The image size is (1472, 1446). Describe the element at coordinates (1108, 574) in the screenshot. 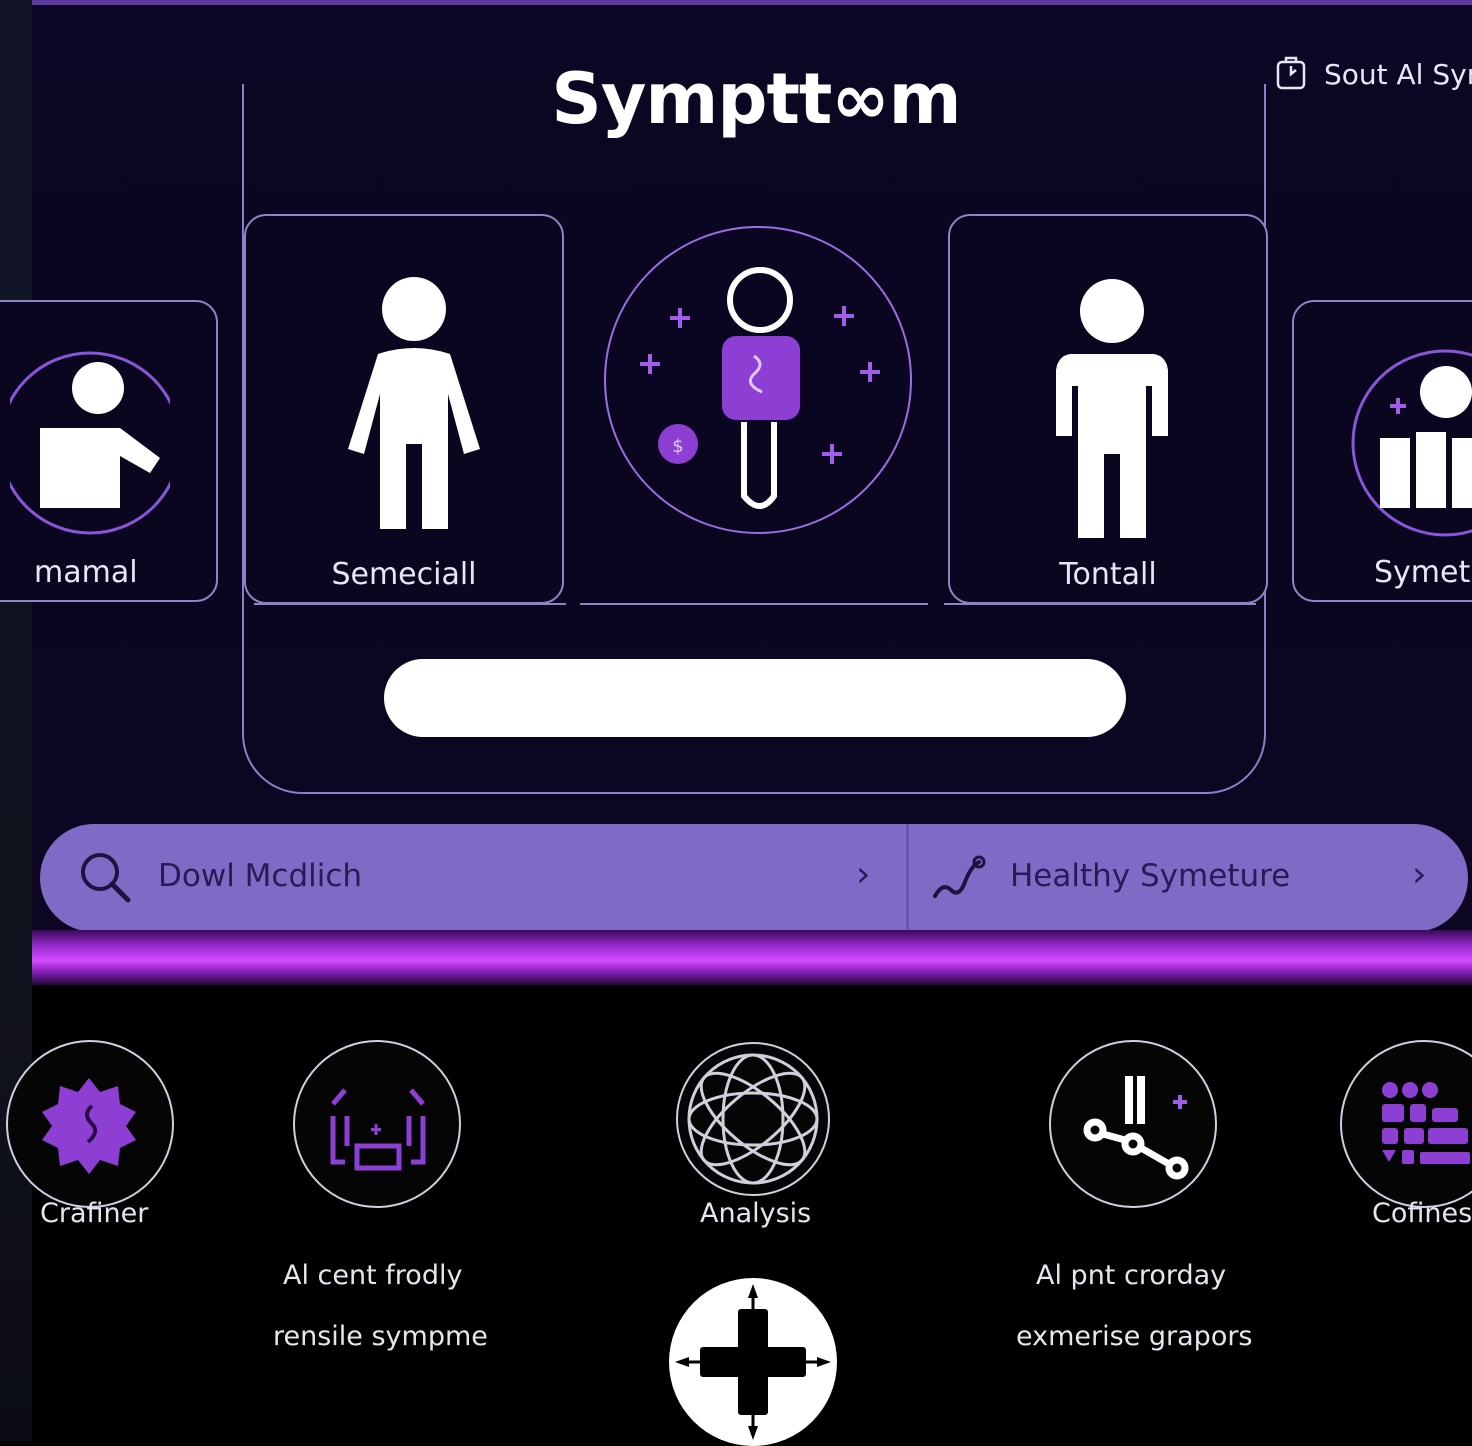

I see `card-label: Tontall` at that location.